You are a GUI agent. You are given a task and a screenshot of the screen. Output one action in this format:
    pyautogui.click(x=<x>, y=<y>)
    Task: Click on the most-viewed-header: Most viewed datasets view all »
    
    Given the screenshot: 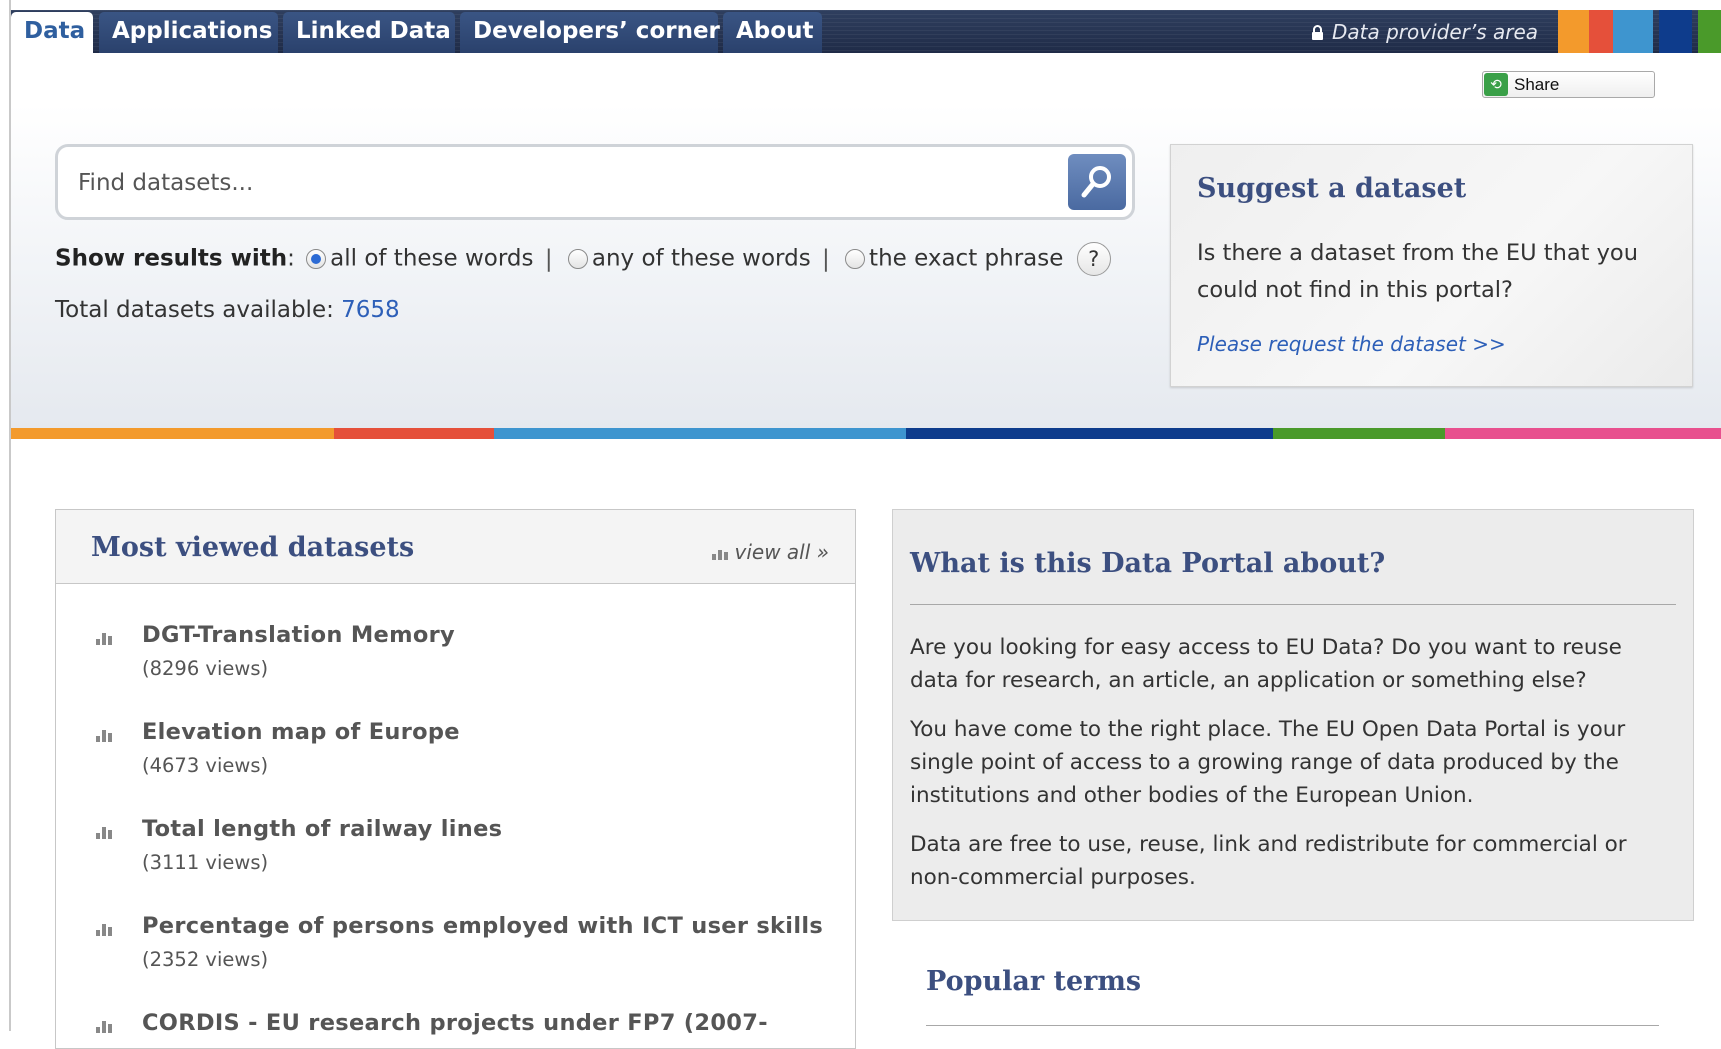 What is the action you would take?
    pyautogui.click(x=455, y=547)
    